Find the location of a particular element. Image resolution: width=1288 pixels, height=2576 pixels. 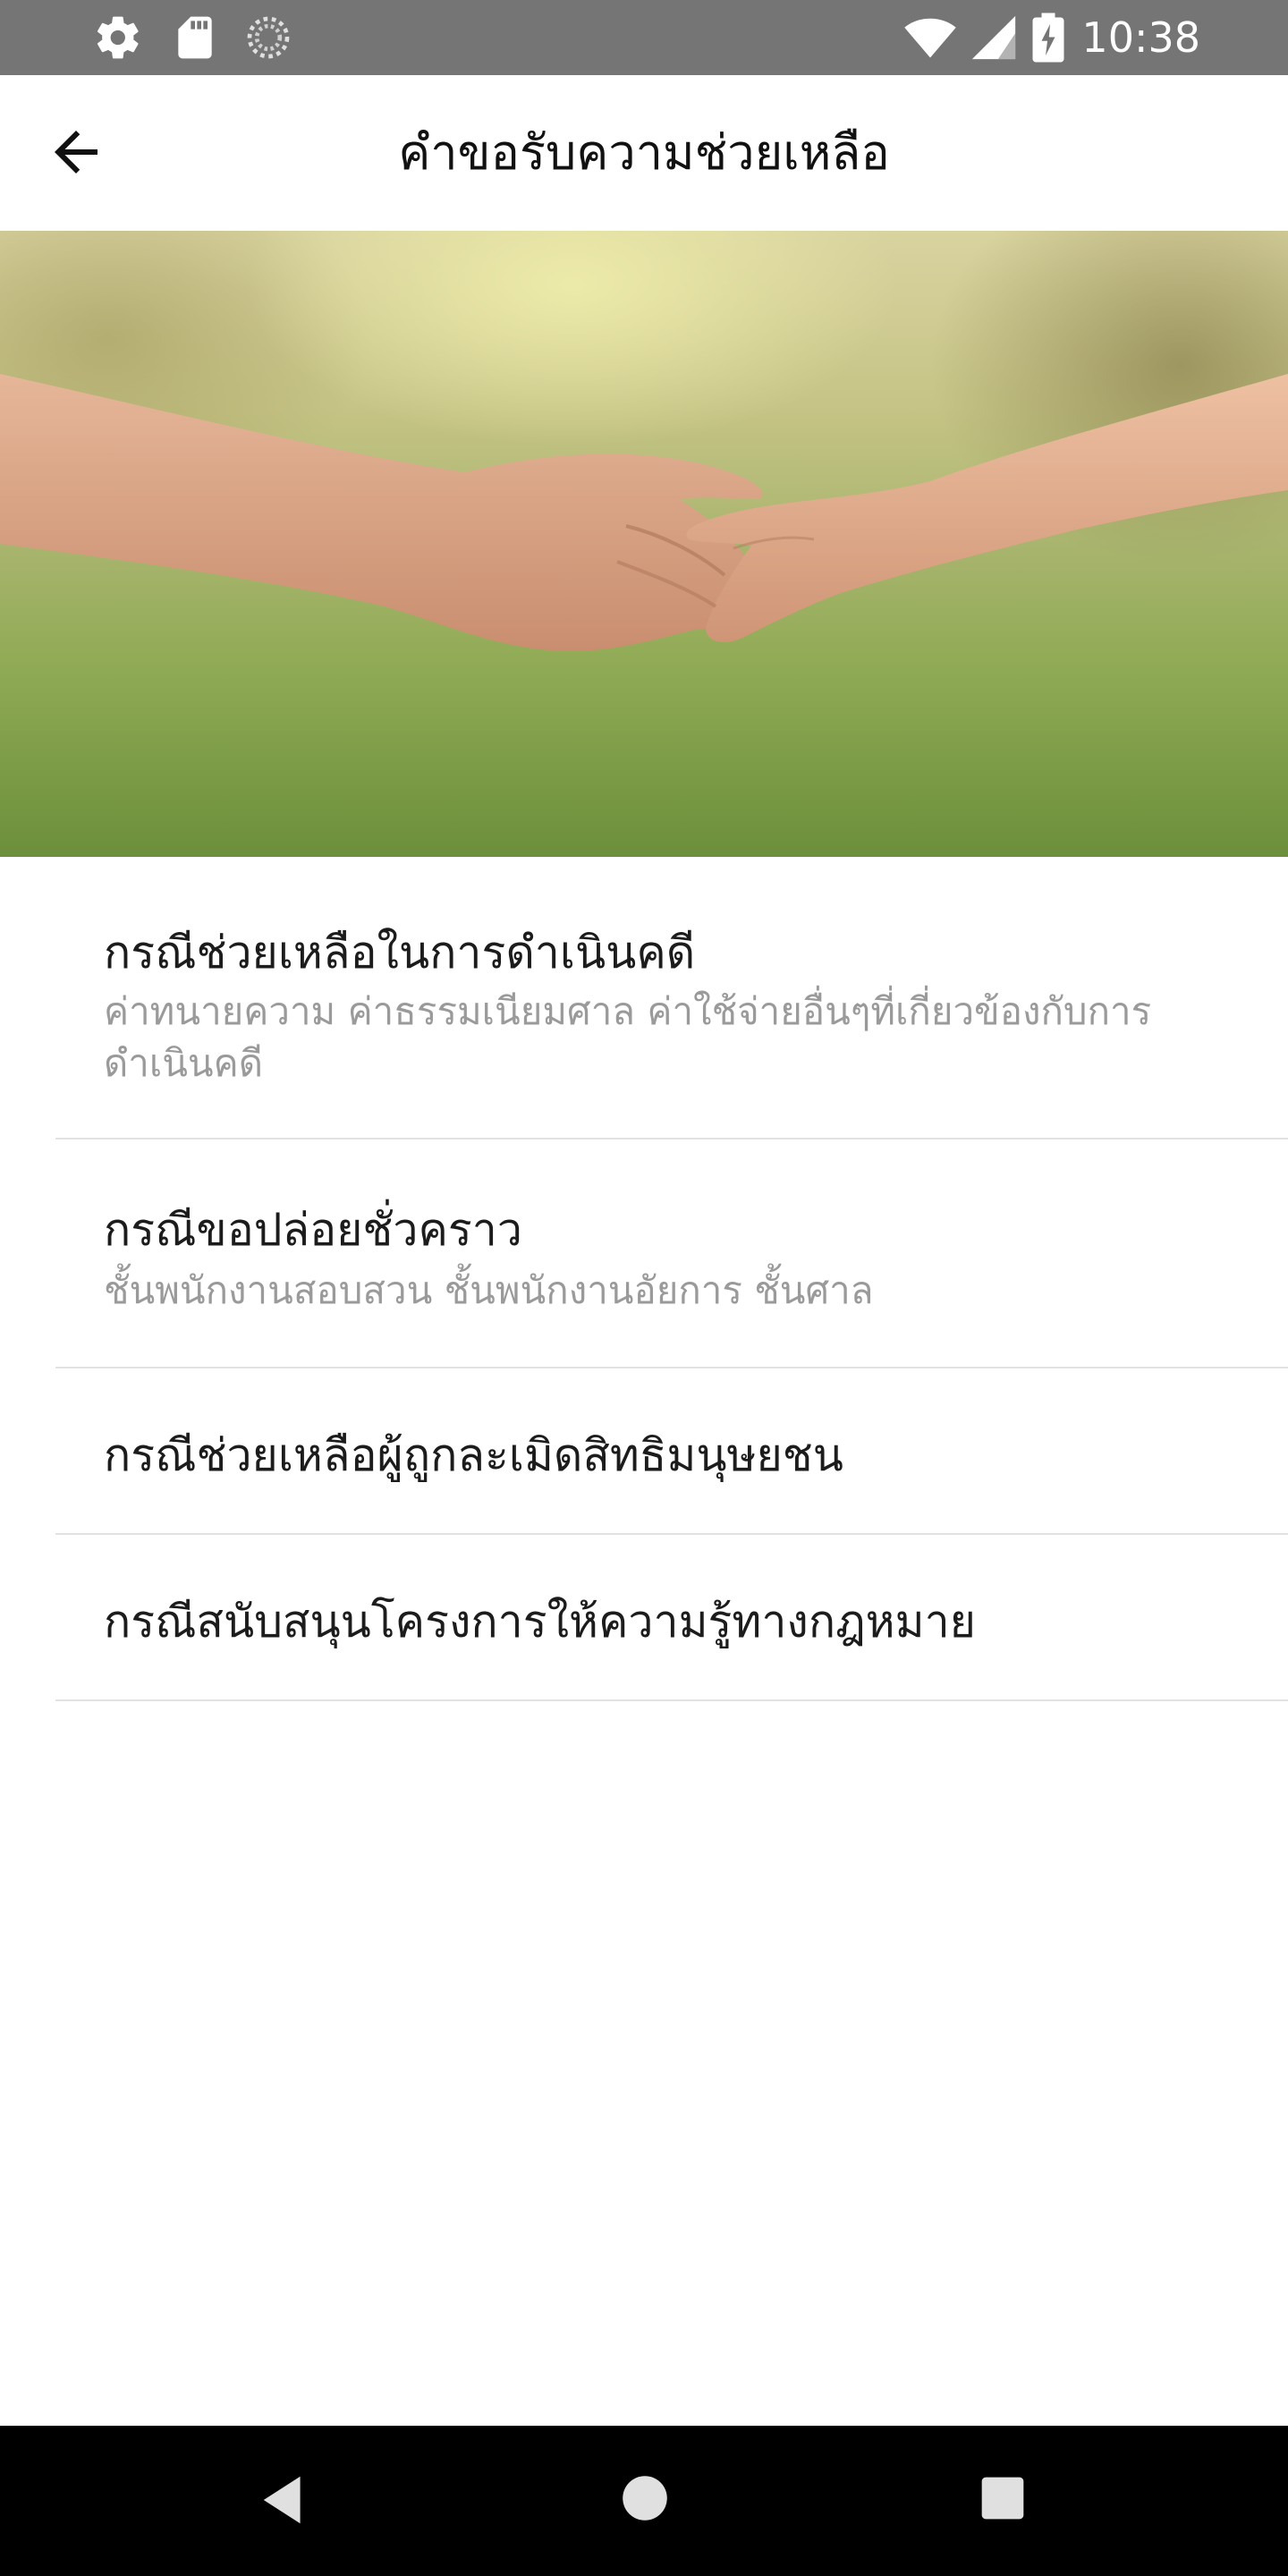

list-item-human-rights-victim: กรณีช่วยเหลือผู้ถูกละเมิดสิทธิมนุษยชน is located at coordinates (671, 1451).